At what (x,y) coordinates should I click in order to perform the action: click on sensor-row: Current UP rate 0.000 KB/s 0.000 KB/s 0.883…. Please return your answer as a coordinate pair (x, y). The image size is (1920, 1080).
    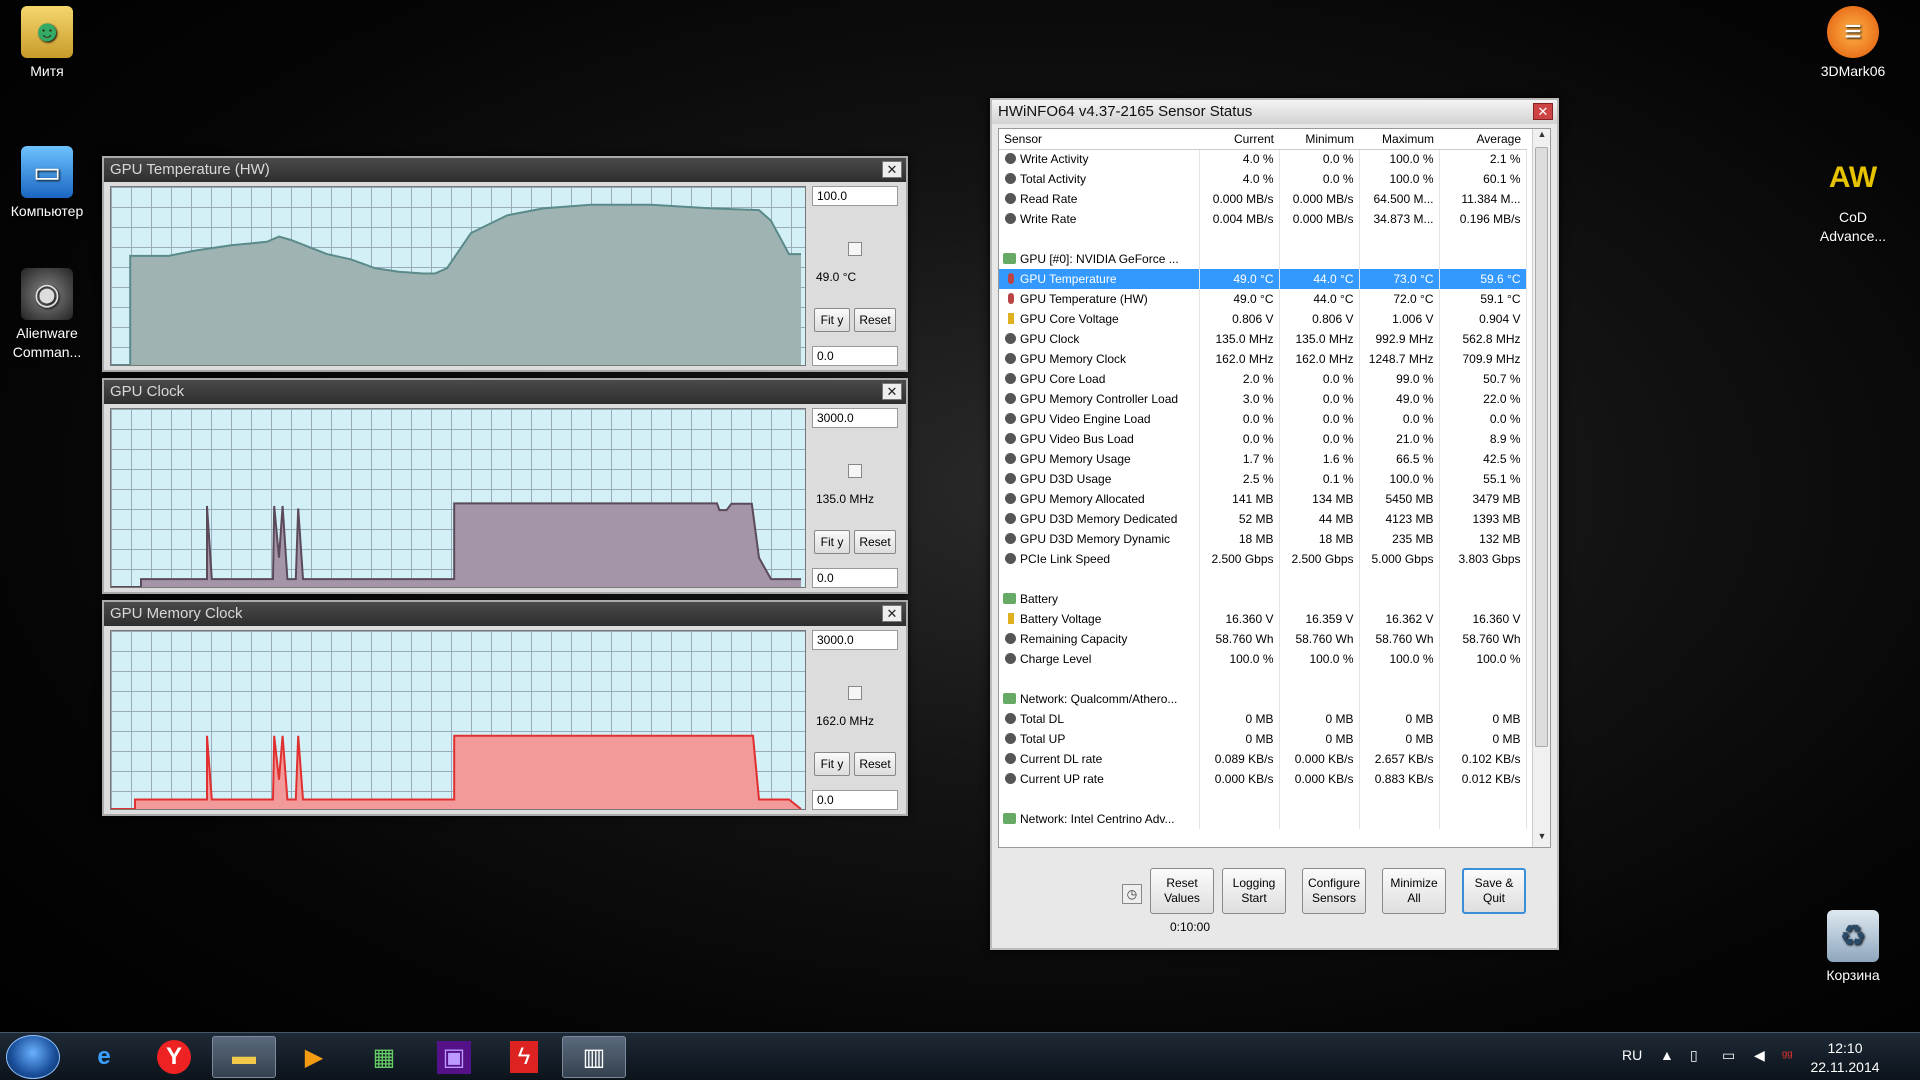
    Looking at the image, I should click on (1263, 779).